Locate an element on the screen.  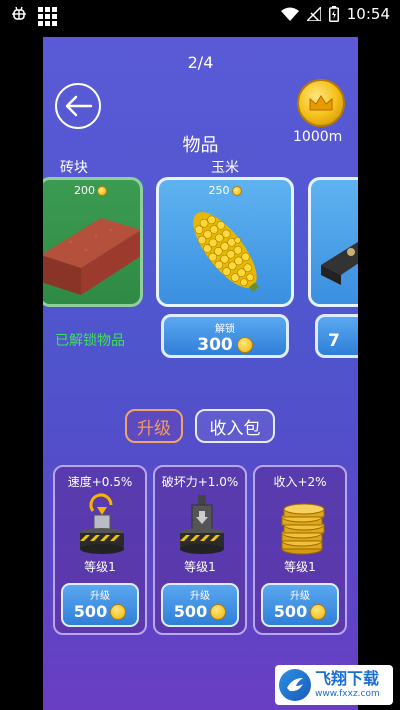
upgrade-button-income: 升级 500 is located at coordinates (300, 605).